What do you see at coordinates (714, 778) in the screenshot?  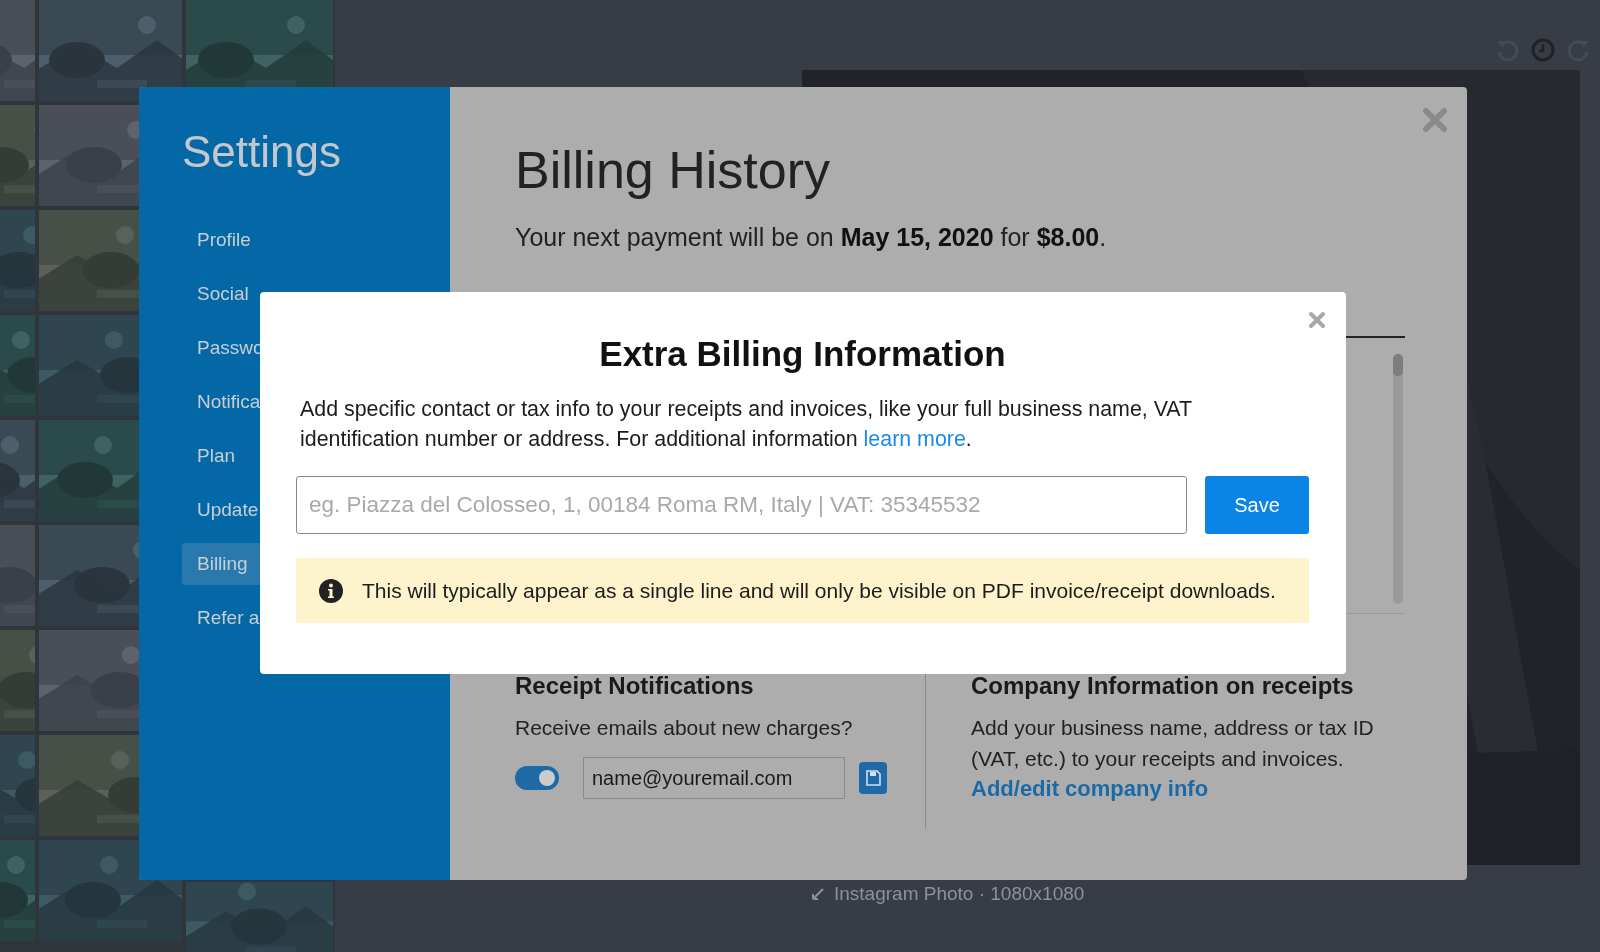 I see `email-field: name@youremail.com` at bounding box center [714, 778].